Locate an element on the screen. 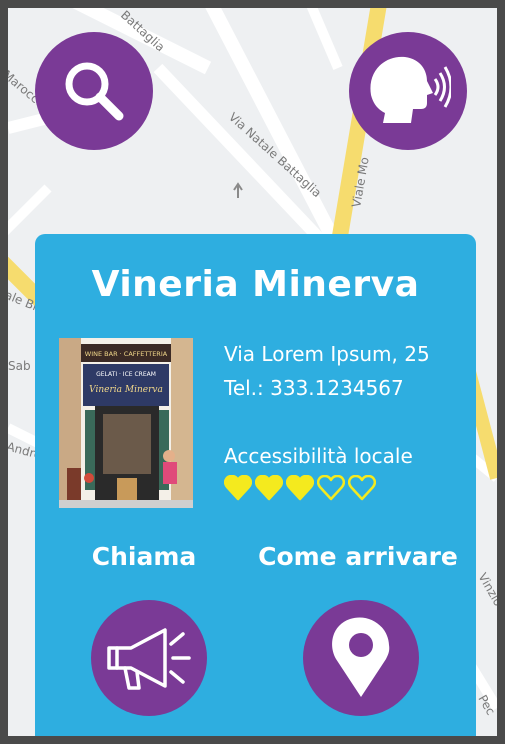 Image resolution: width=505 pixels, height=744 pixels. voice-speaking-icon is located at coordinates (410, 89).